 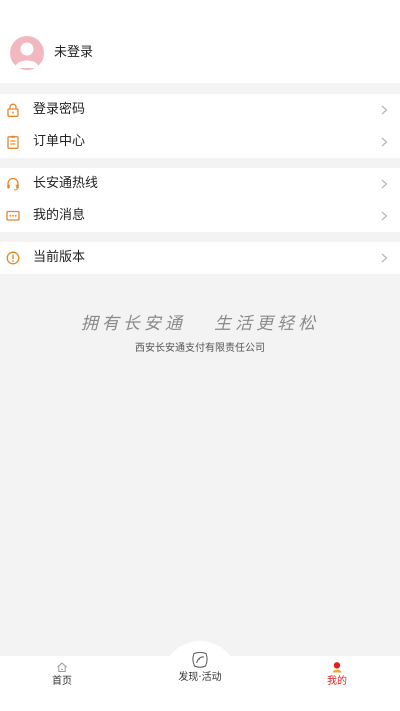 I want to click on menu-item-messages: 我的消息, so click(x=200, y=216).